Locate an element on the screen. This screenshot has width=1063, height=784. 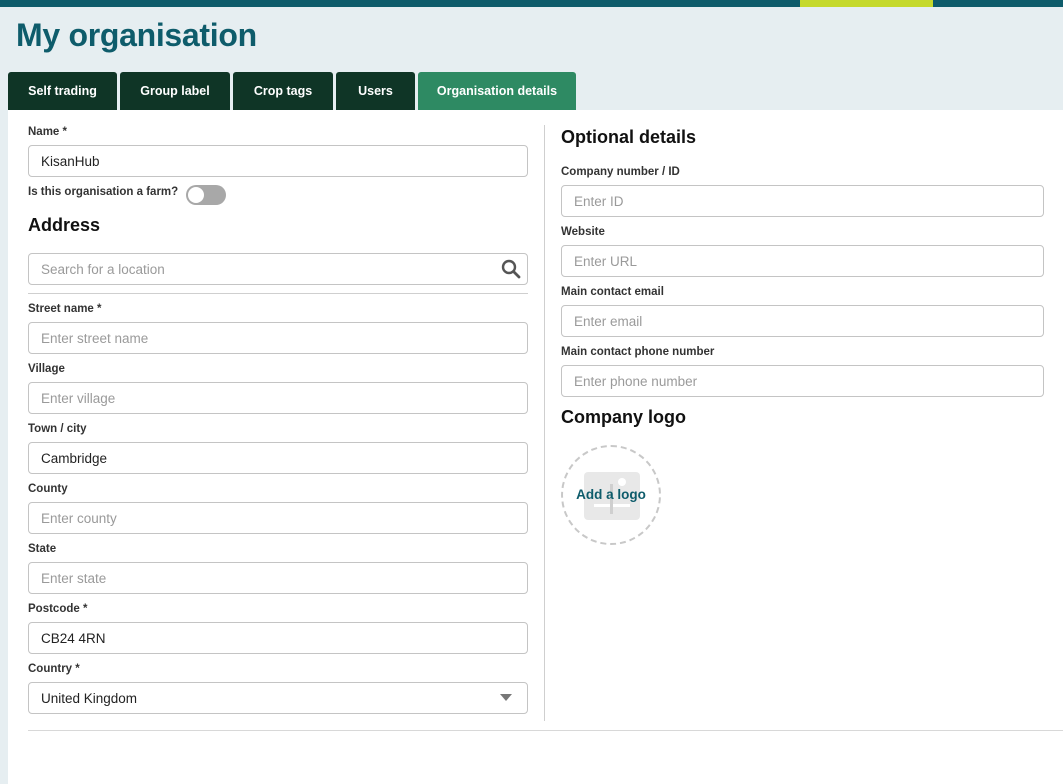
county-label: County is located at coordinates (48, 489).